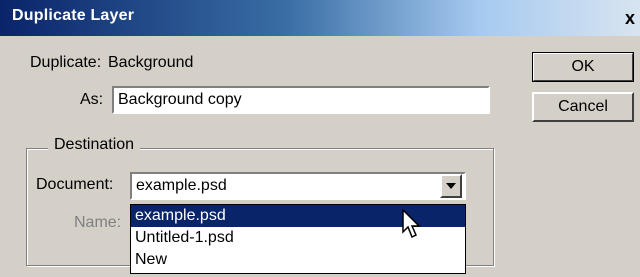  Describe the element at coordinates (320, 18) in the screenshot. I see `title-bar: Duplicate Layer x` at that location.